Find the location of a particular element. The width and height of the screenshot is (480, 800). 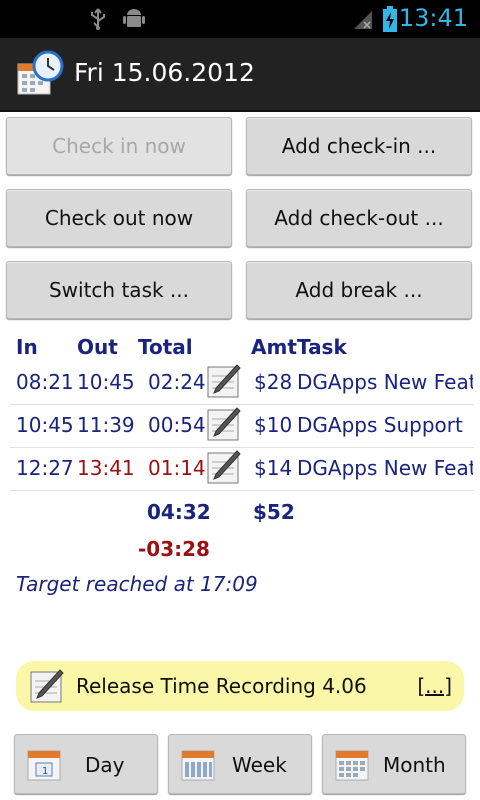

status-bar: 13:41 is located at coordinates (240, 19).